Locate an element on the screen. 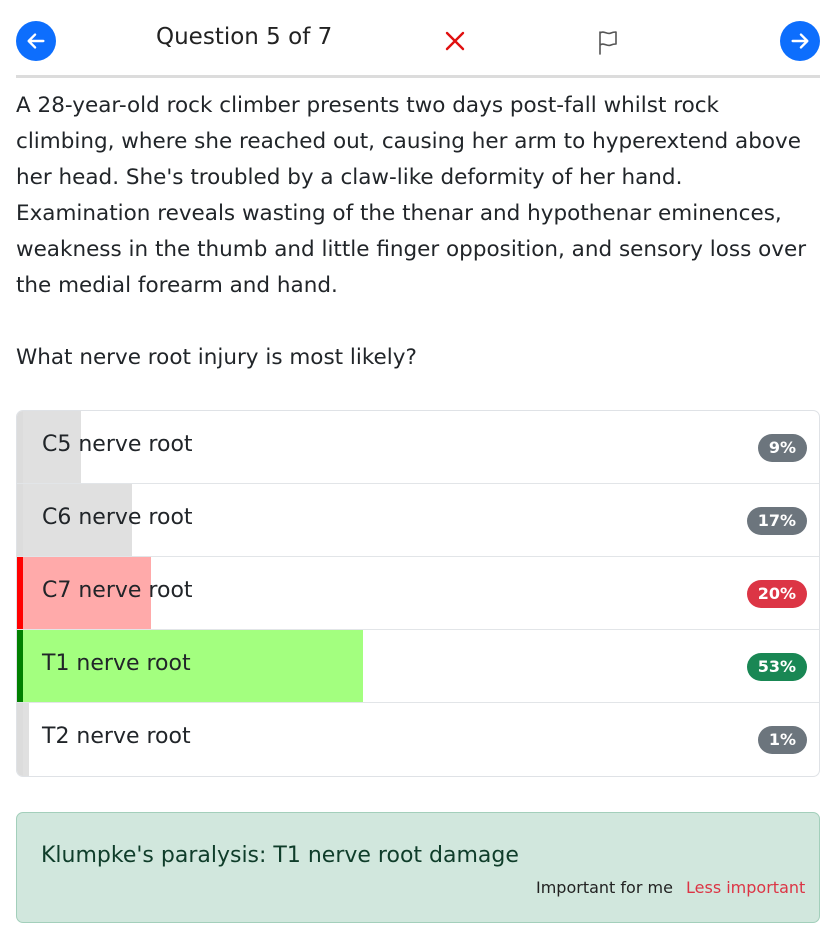 The height and width of the screenshot is (939, 834). important-for-me-link: Important for me is located at coordinates (604, 887).